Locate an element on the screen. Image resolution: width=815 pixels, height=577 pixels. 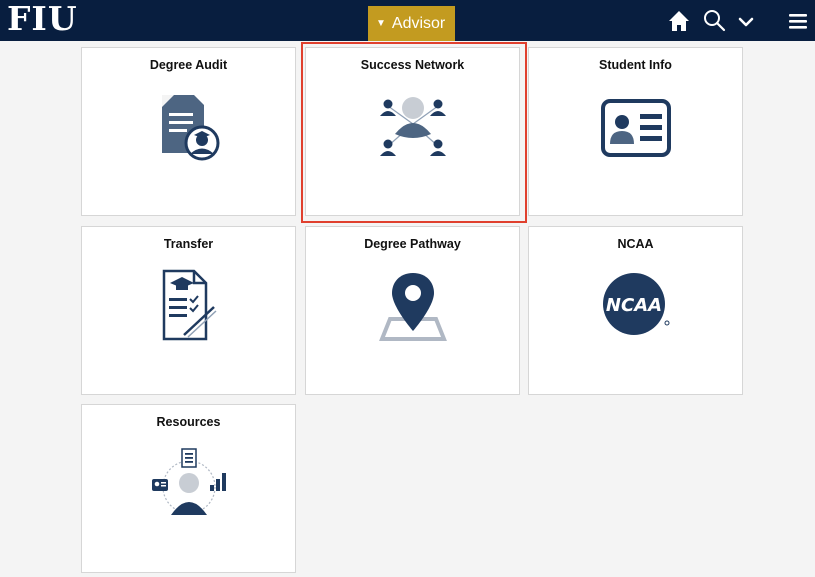
tile-student-info: Student Info is located at coordinates (635, 131).